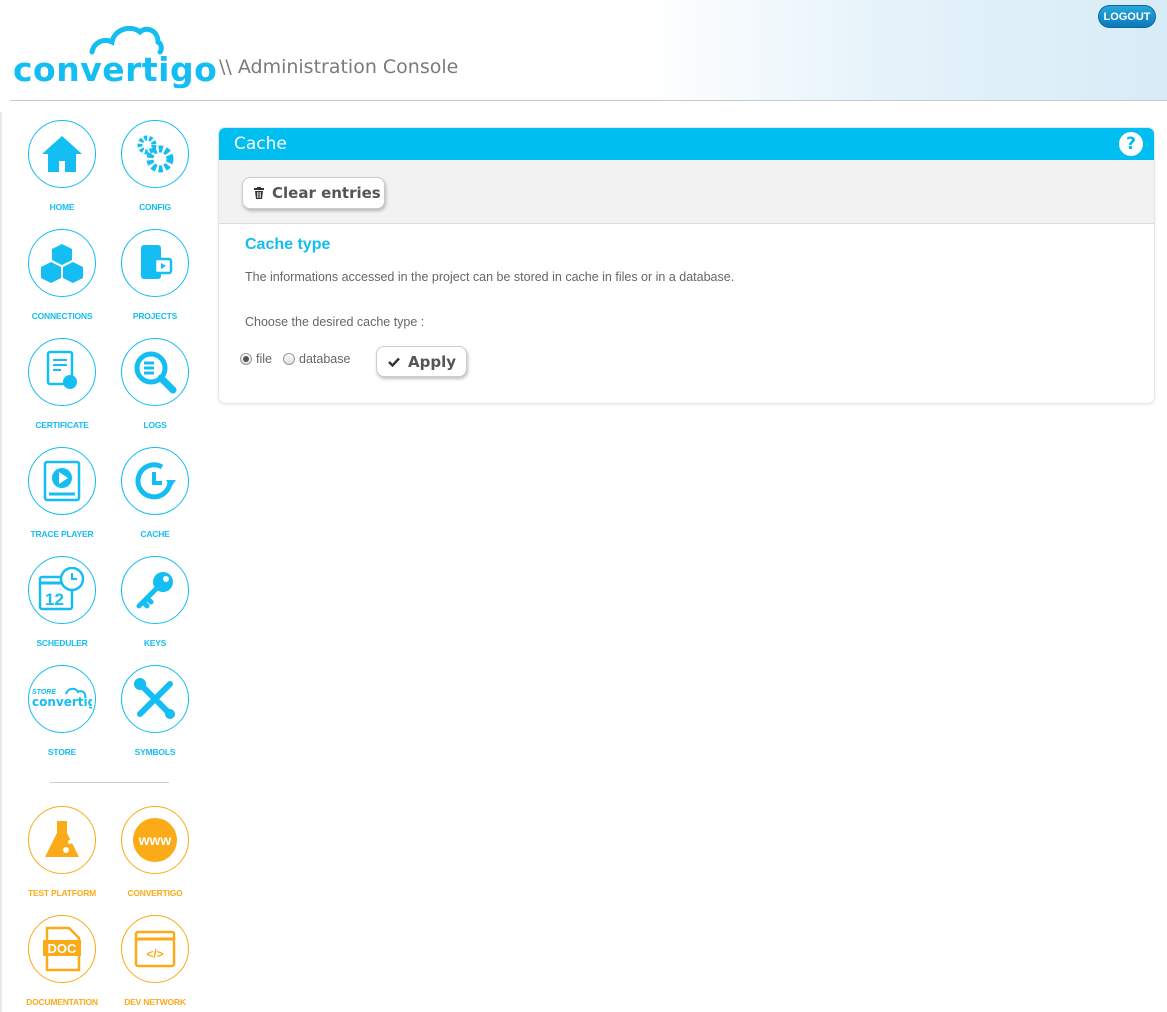 Image resolution: width=1167 pixels, height=1012 pixels. I want to click on svg-text: convertigo, so click(62, 702).